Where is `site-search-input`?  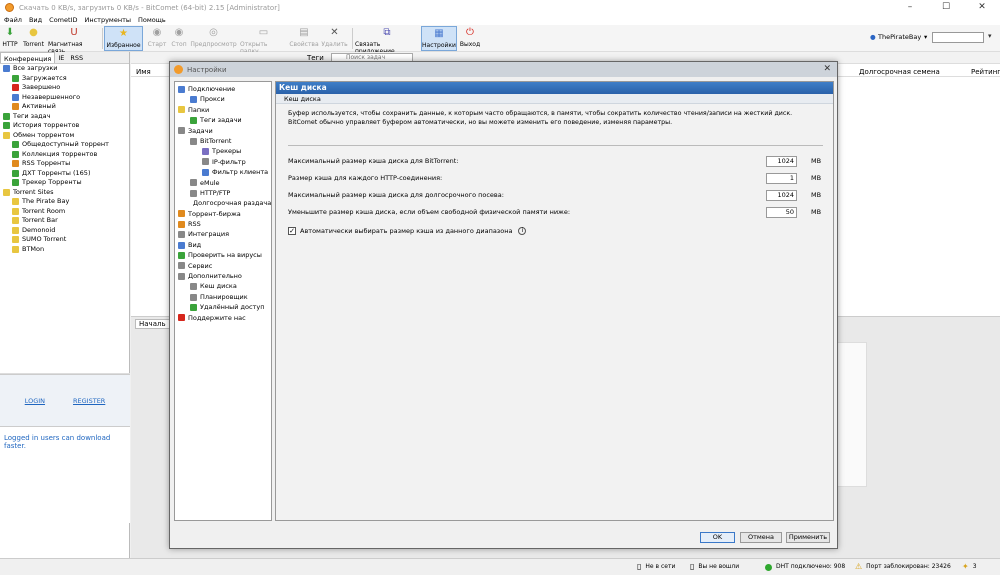
site-search-input is located at coordinates (958, 37).